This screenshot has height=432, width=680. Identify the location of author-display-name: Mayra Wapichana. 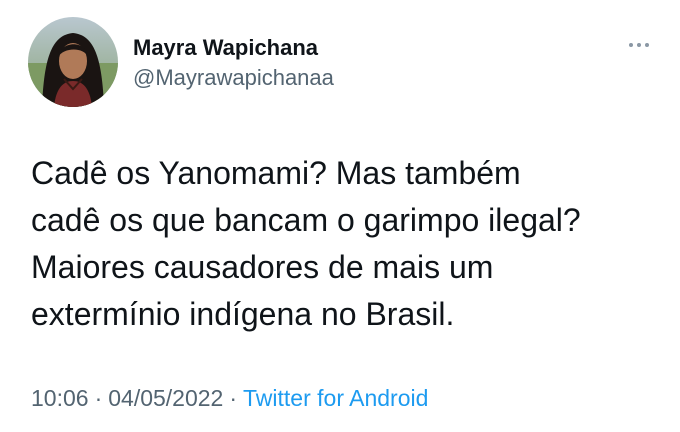
(233, 48).